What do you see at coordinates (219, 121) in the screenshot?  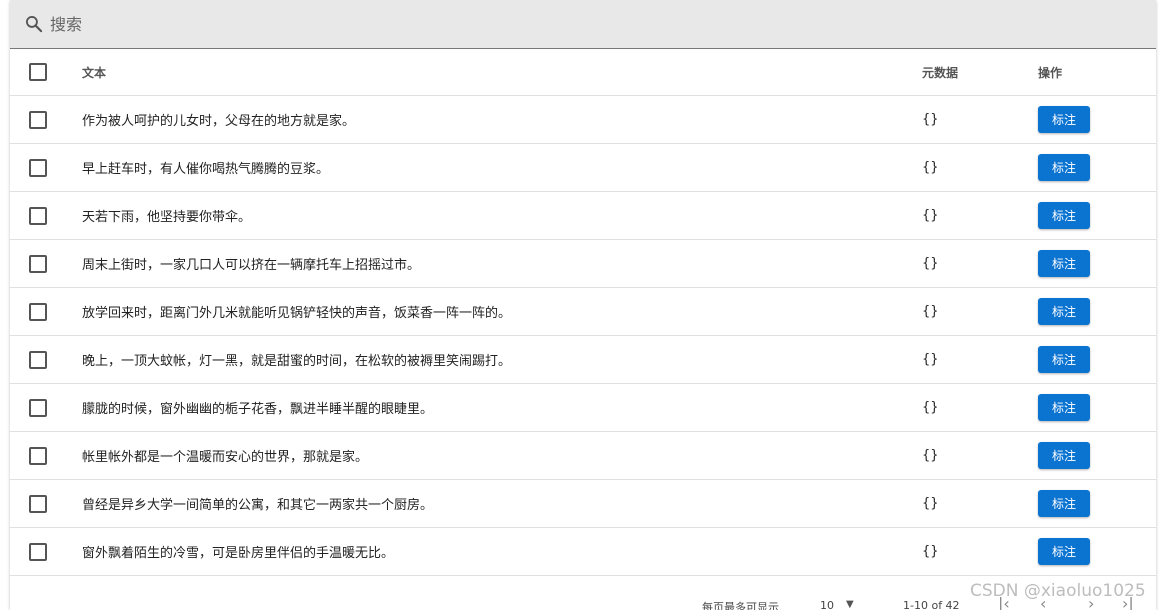 I see `row-text: 作为被人呵护的儿女时，父母在的地方就是家。` at bounding box center [219, 121].